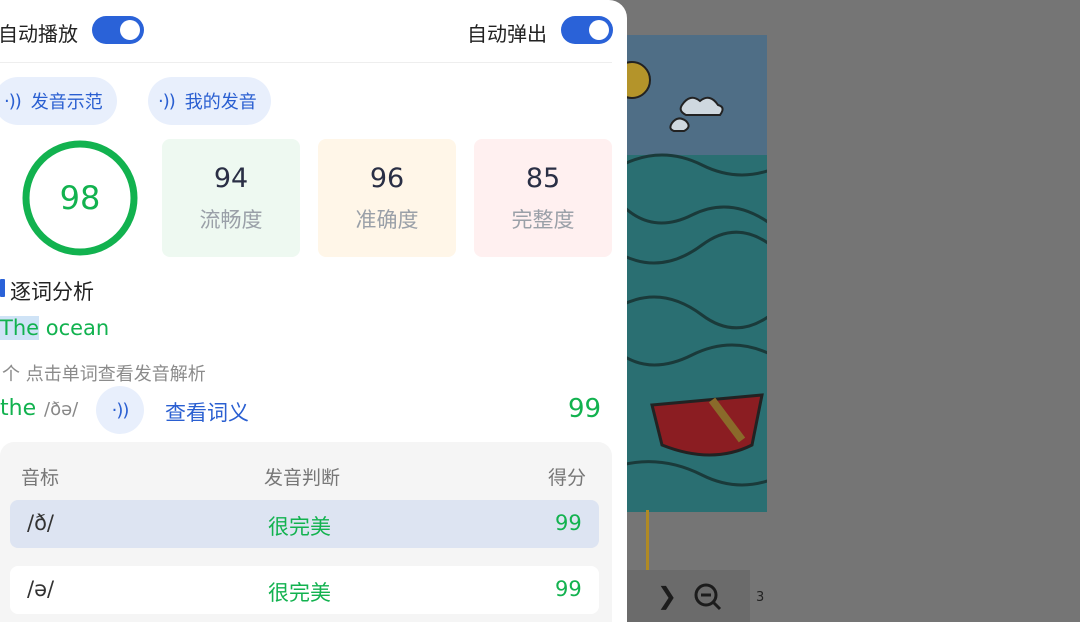  I want to click on word-play-button: ·)), so click(120, 410).